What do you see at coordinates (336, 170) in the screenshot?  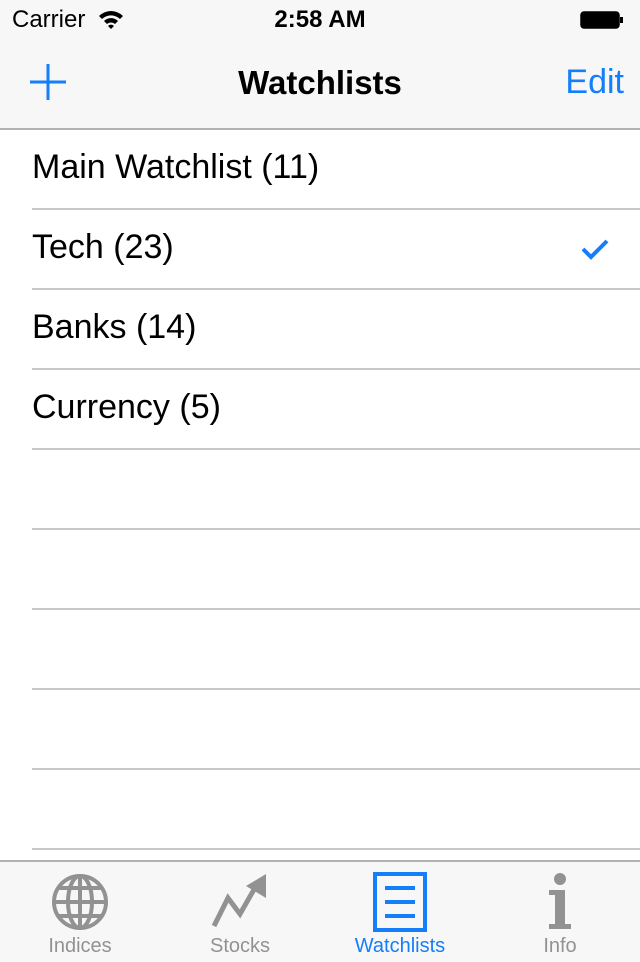 I see `watchlist-row: Main Watchlist (11)` at bounding box center [336, 170].